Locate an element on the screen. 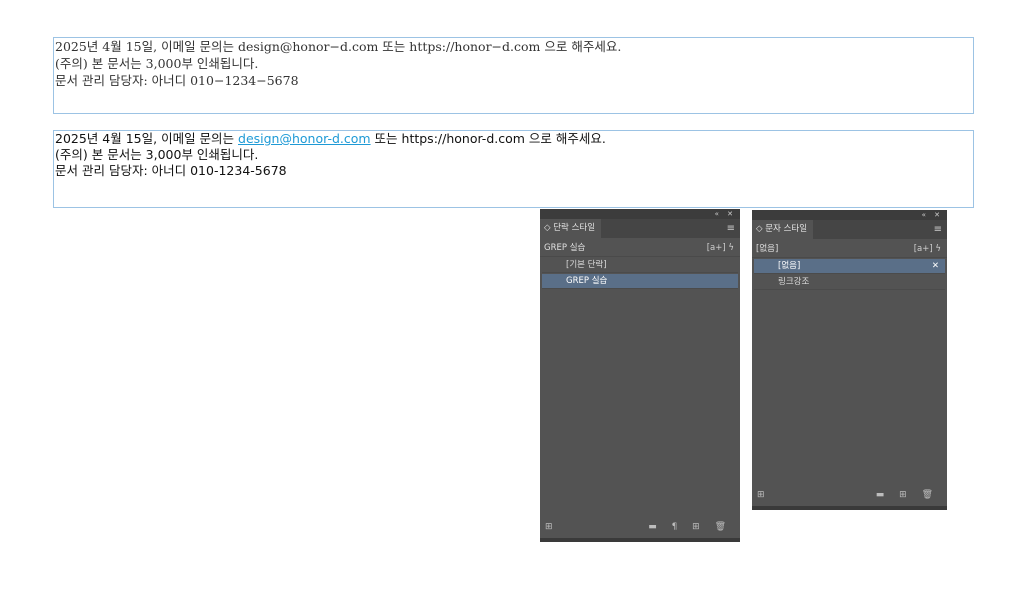 The width and height of the screenshot is (1024, 613). footer-actions-icons: ▬ ⊞ 🗑 is located at coordinates (907, 495).